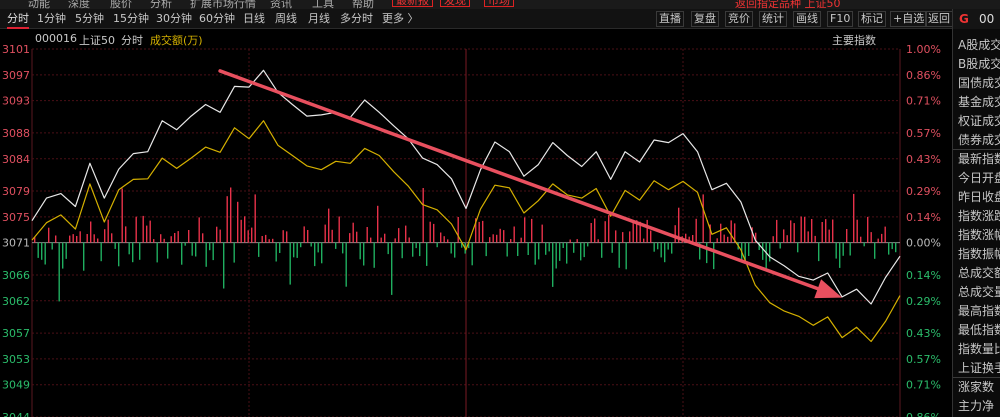  Describe the element at coordinates (807, 19) in the screenshot. I see `toolbar-button: 画线` at that location.